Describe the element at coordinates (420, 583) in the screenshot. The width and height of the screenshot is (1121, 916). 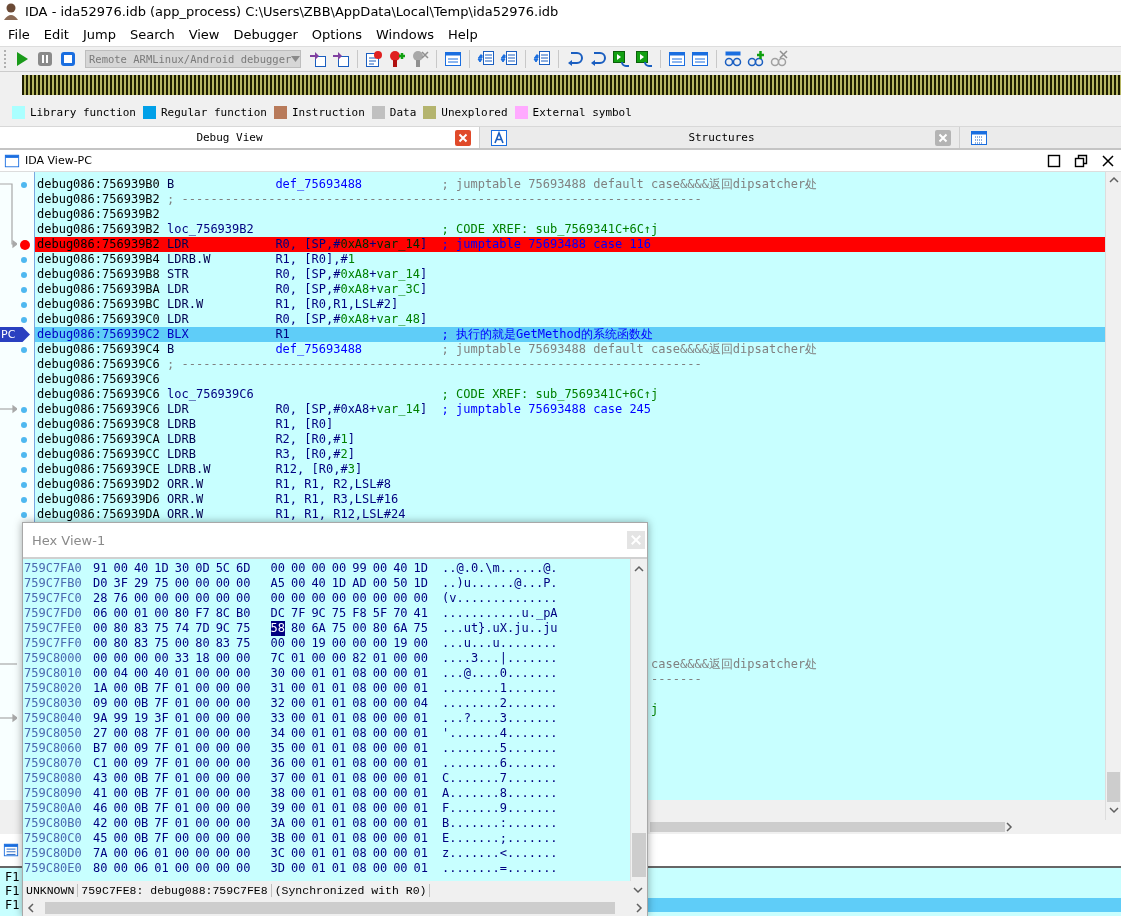
I see `hex-byte: 1D` at that location.